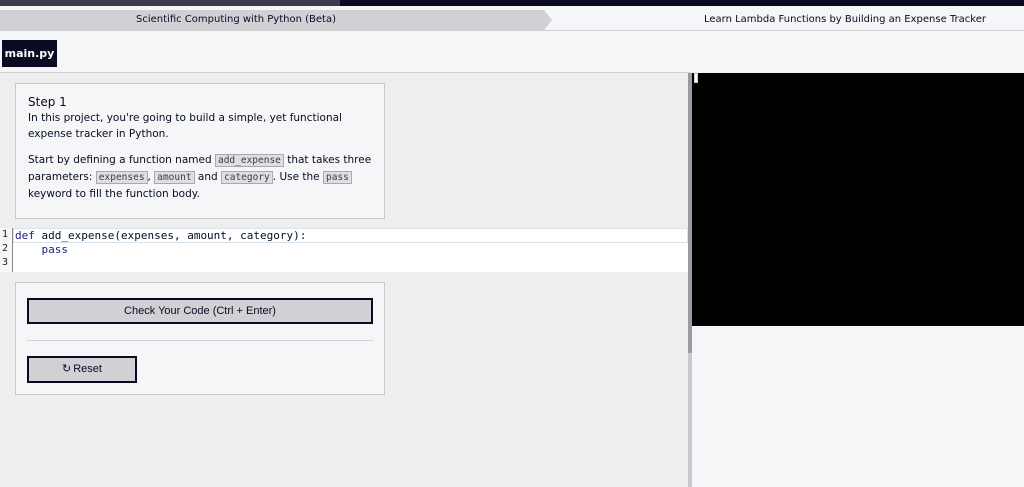  Describe the element at coordinates (87, 369) in the screenshot. I see `reset-label: Reset` at that location.